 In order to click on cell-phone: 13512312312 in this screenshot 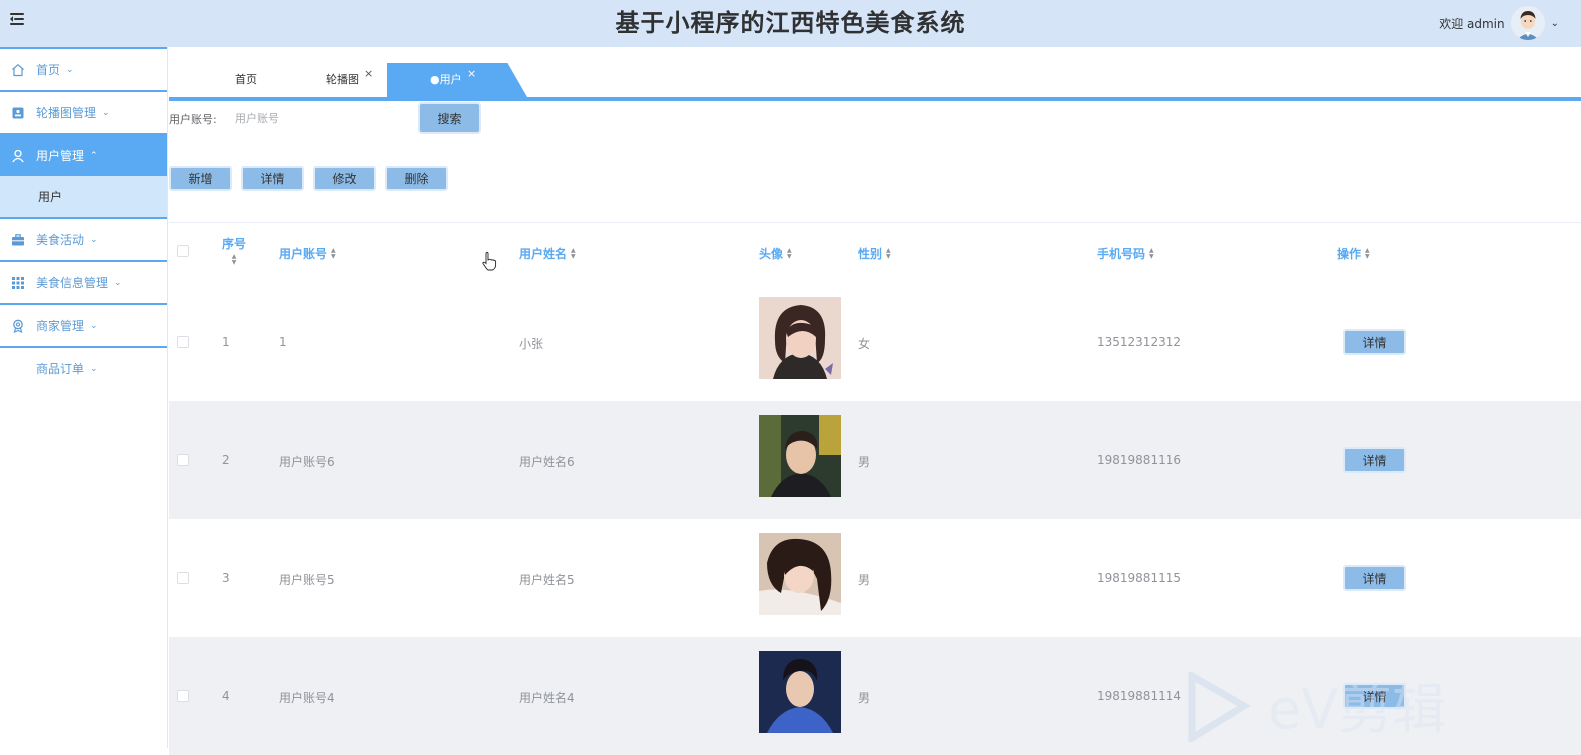, I will do `click(1139, 342)`.